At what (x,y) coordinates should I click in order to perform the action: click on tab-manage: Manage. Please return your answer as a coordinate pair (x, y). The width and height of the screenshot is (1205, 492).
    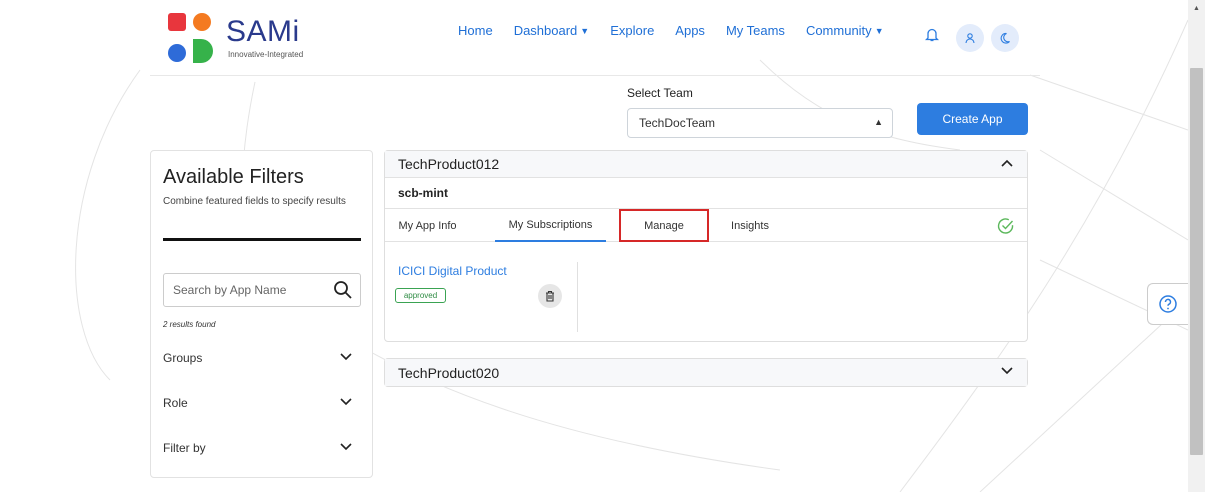
    Looking at the image, I should click on (664, 225).